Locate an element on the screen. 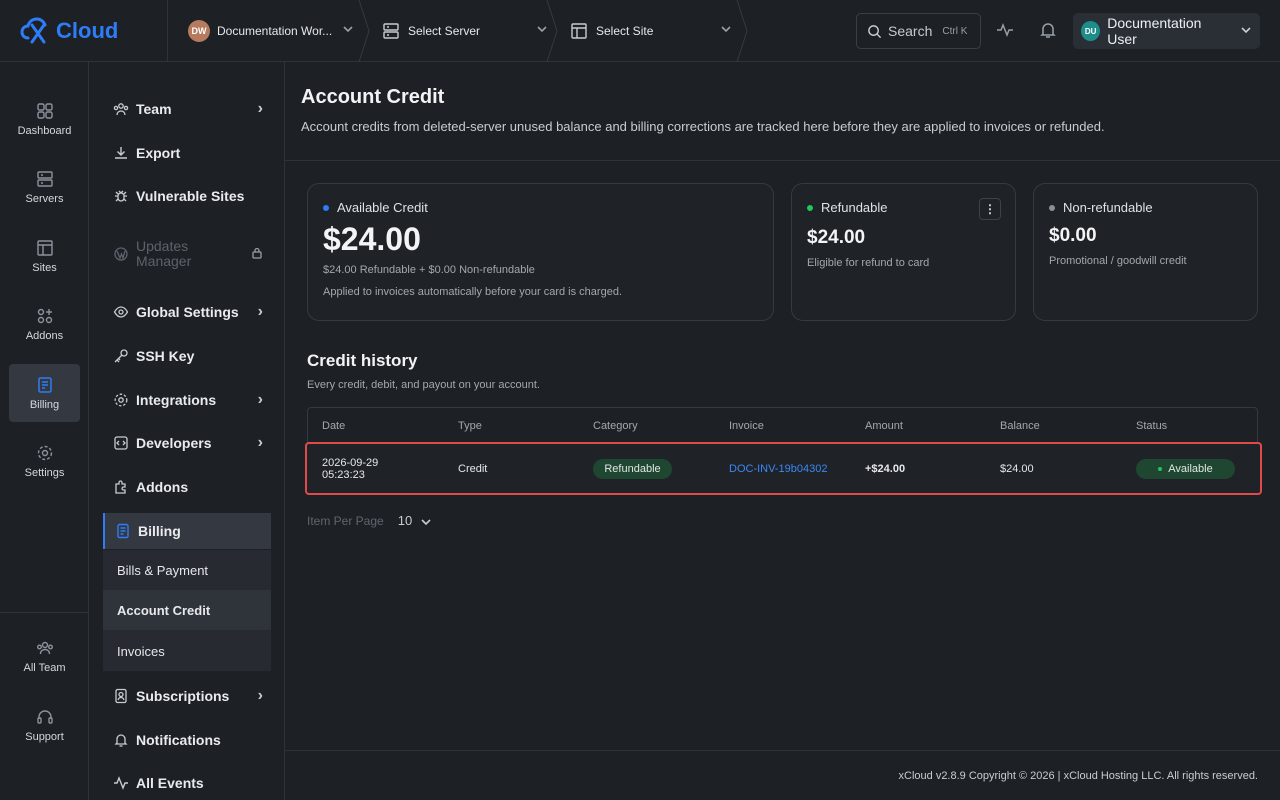  billing-submenu: Bills & Payment Account Credit Invoices is located at coordinates (187, 610).